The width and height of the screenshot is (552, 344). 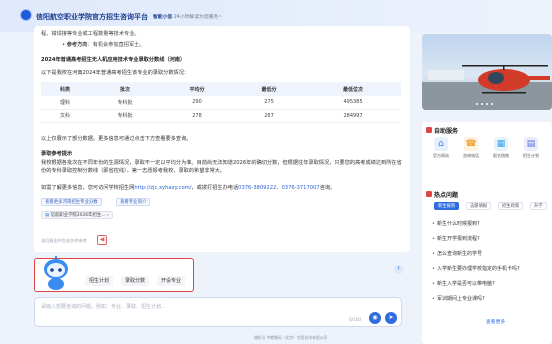 What do you see at coordinates (197, 17) in the screenshot?
I see `header-slogan: ·24小时解读为您服务~` at bounding box center [197, 17].